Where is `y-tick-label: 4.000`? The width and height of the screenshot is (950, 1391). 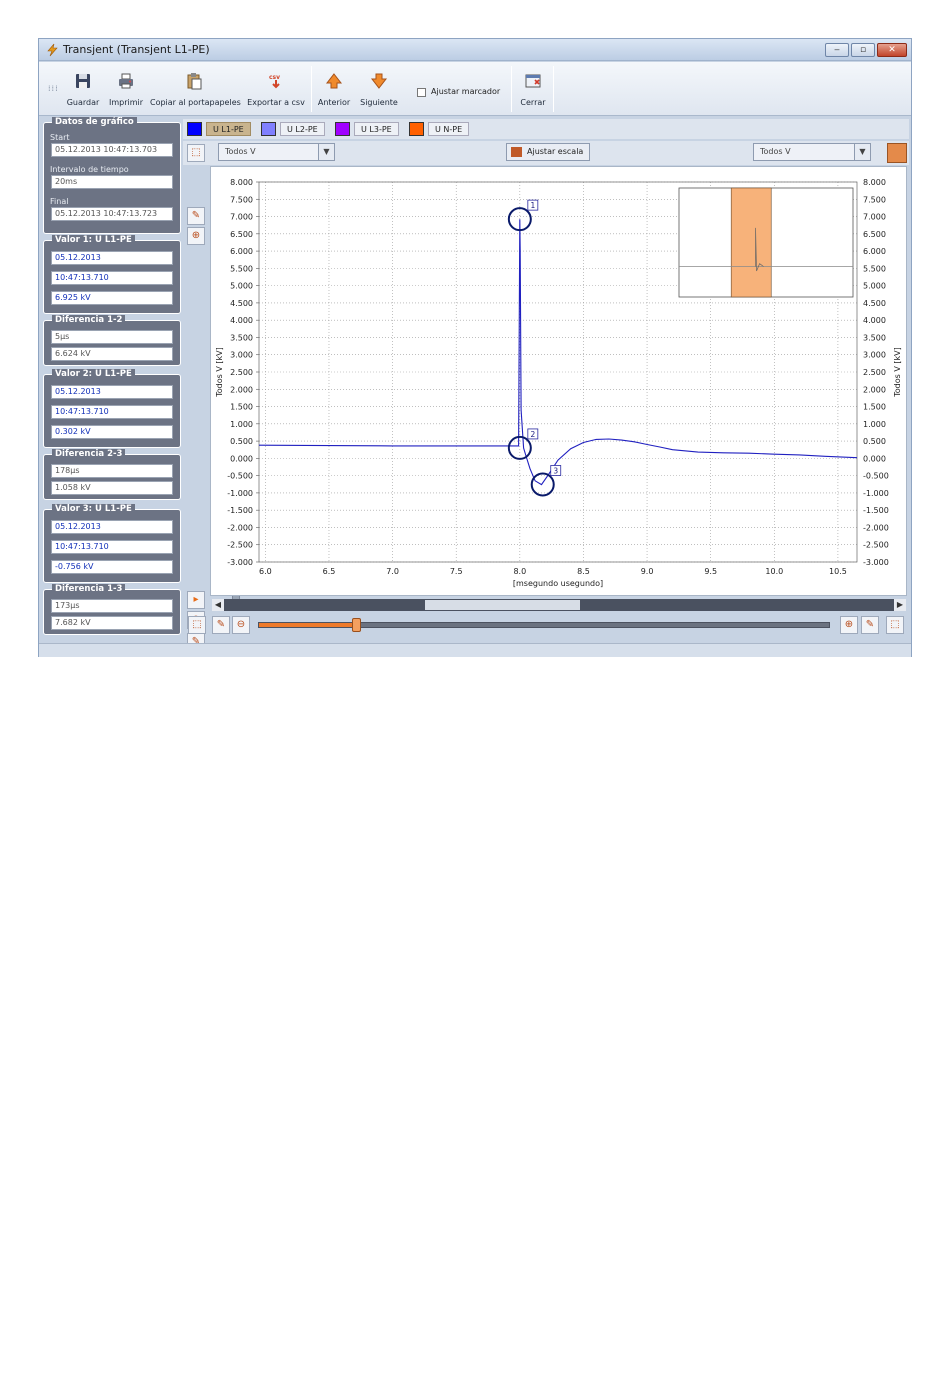
y-tick-label: 4.000 is located at coordinates (241, 320).